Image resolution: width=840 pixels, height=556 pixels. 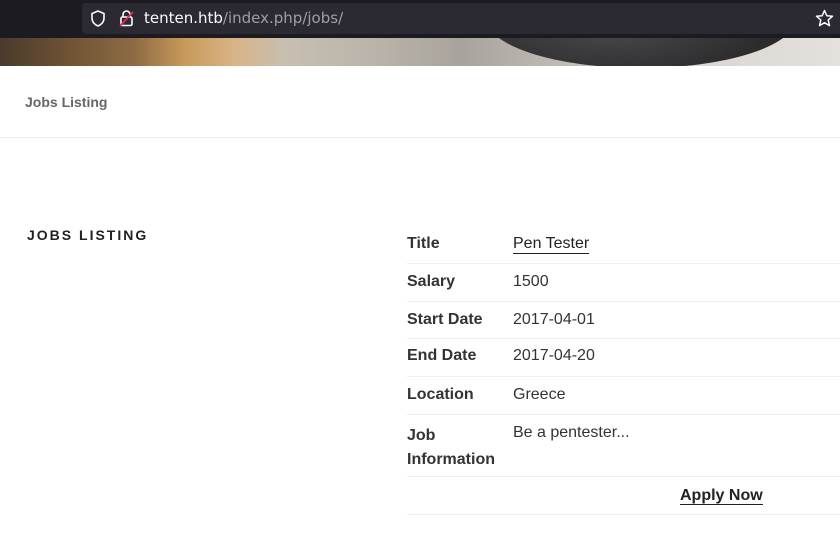 What do you see at coordinates (641, 52) in the screenshot?
I see `header-image-decoration` at bounding box center [641, 52].